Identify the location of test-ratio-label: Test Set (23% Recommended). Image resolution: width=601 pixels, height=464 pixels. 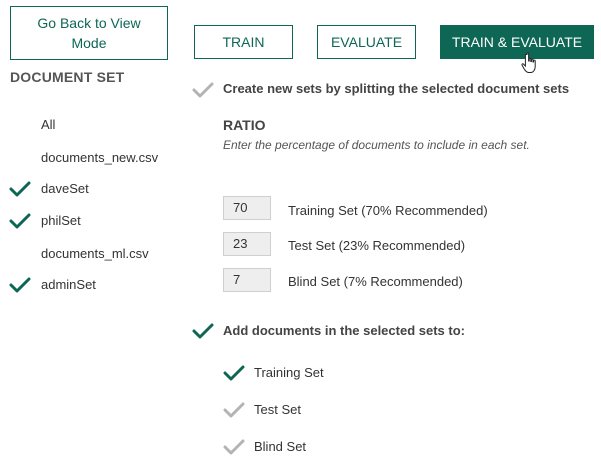
(377, 245).